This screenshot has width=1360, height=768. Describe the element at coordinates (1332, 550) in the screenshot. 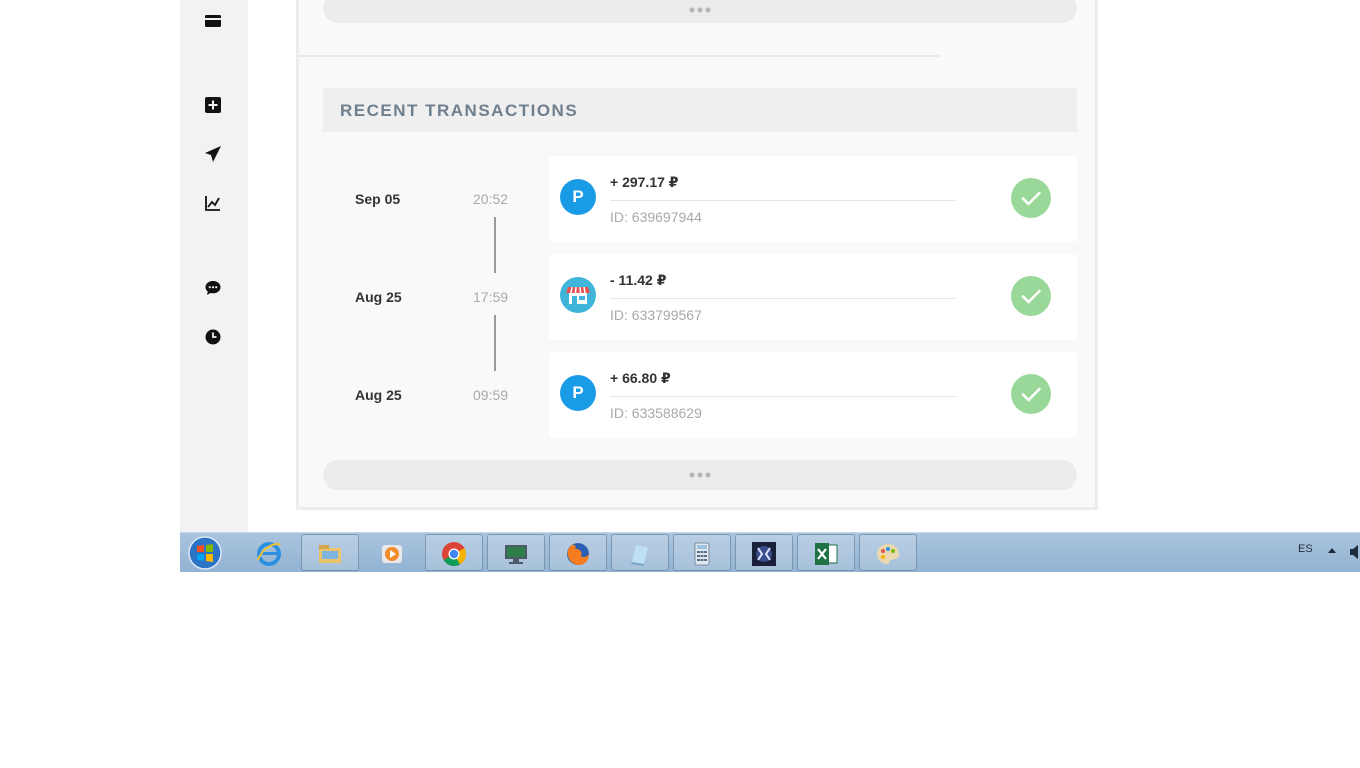

I see `show-hidden-icons-icon` at that location.